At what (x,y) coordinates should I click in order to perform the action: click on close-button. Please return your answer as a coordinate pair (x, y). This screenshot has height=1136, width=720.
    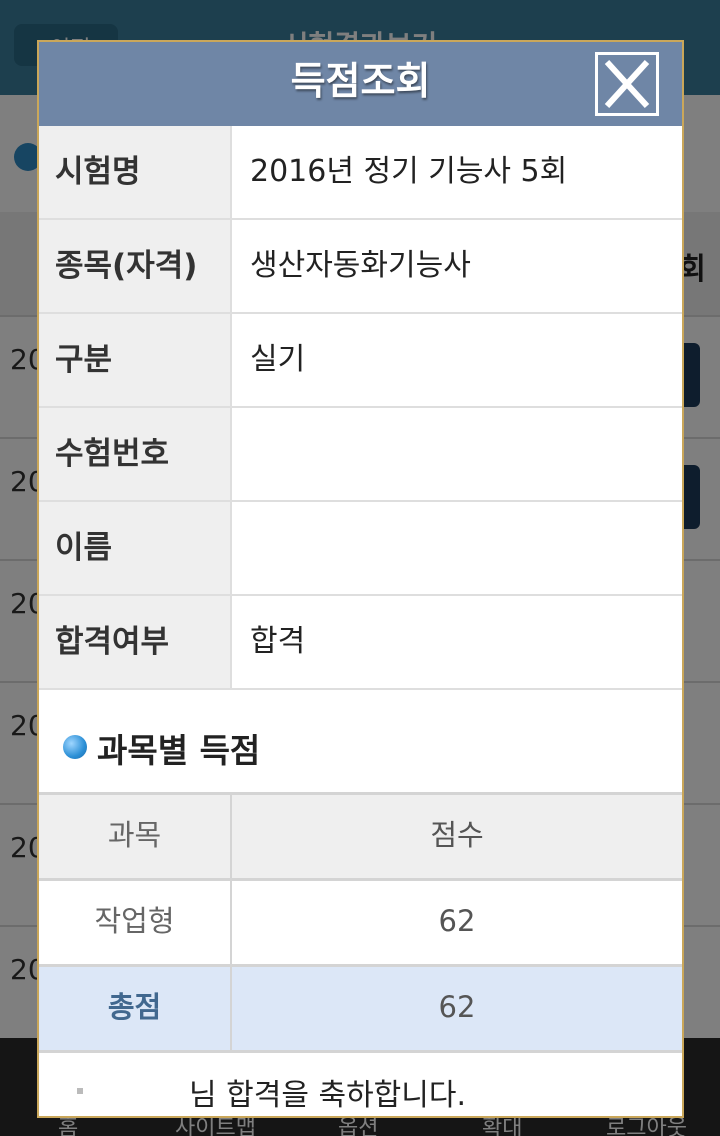
    Looking at the image, I should click on (627, 84).